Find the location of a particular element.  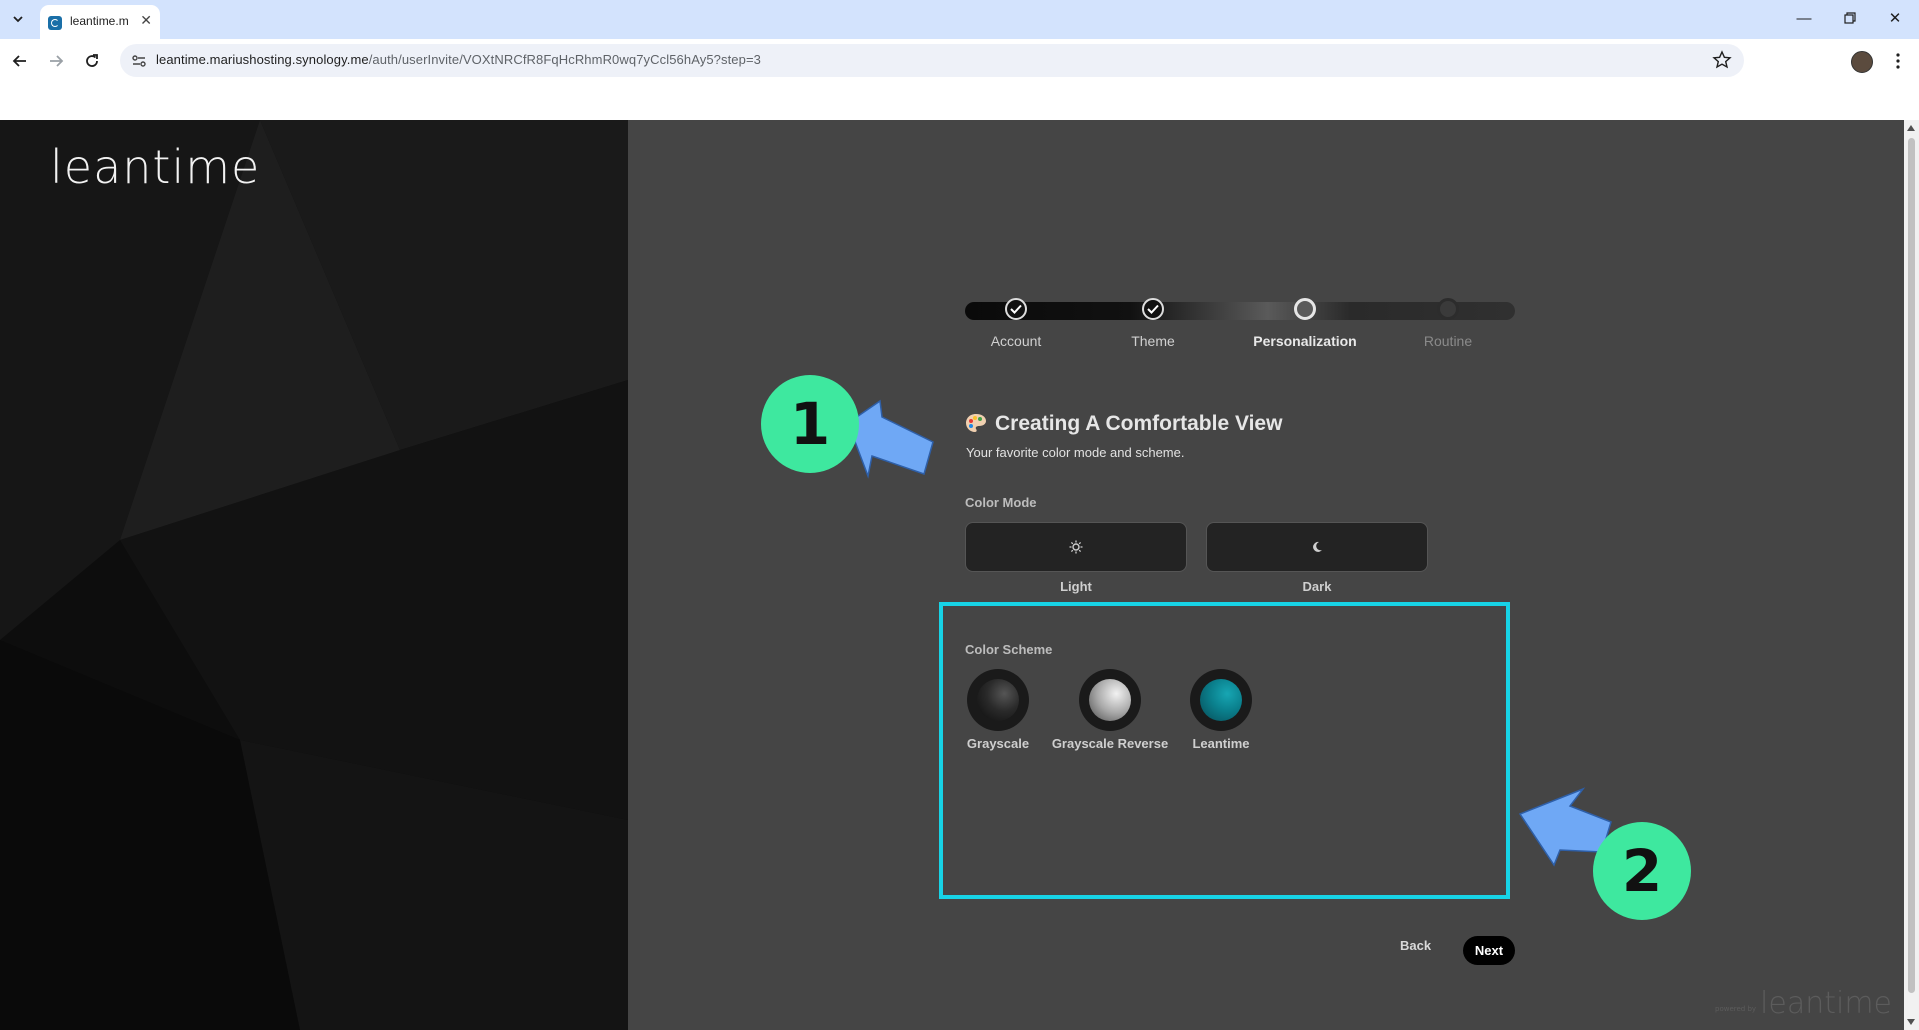

light-mode-button is located at coordinates (1076, 547).